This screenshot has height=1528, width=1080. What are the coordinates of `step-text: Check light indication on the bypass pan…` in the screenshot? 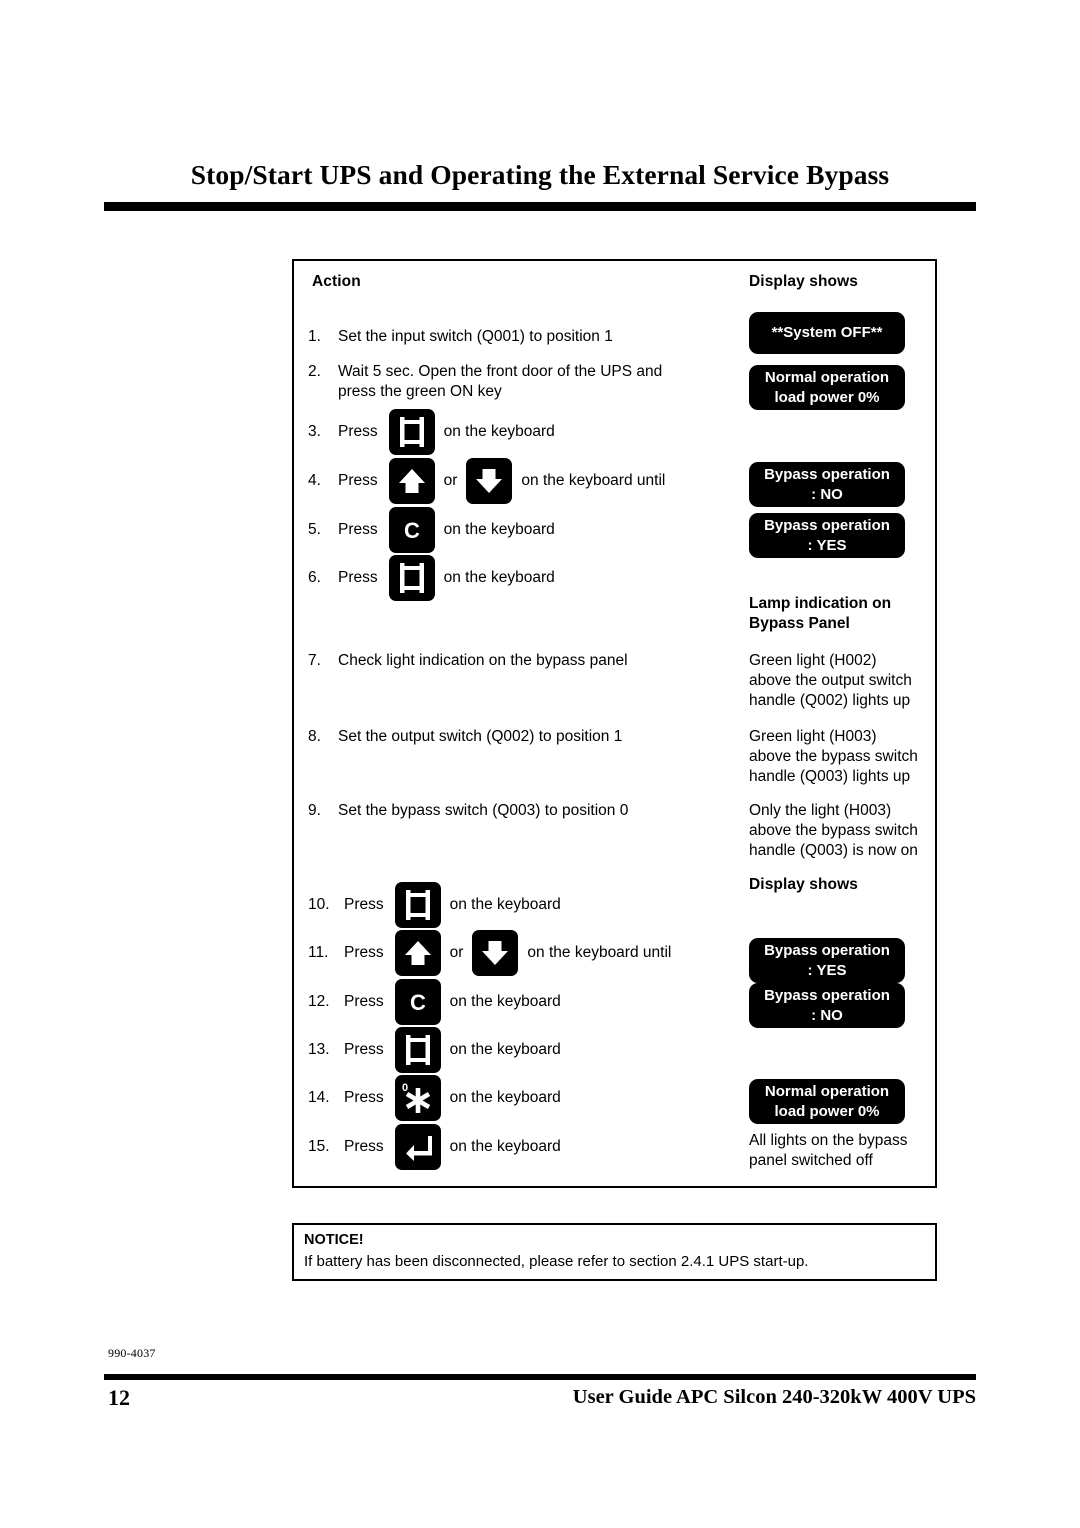 It's located at (483, 660).